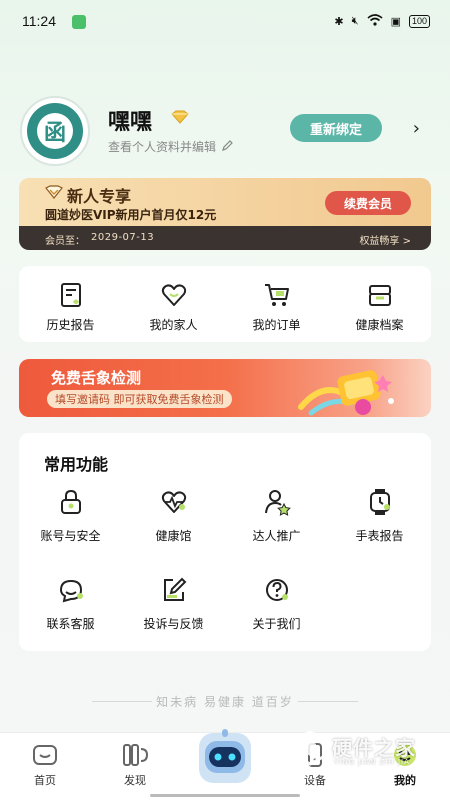  I want to click on rebind-button: 重新绑定, so click(336, 128).